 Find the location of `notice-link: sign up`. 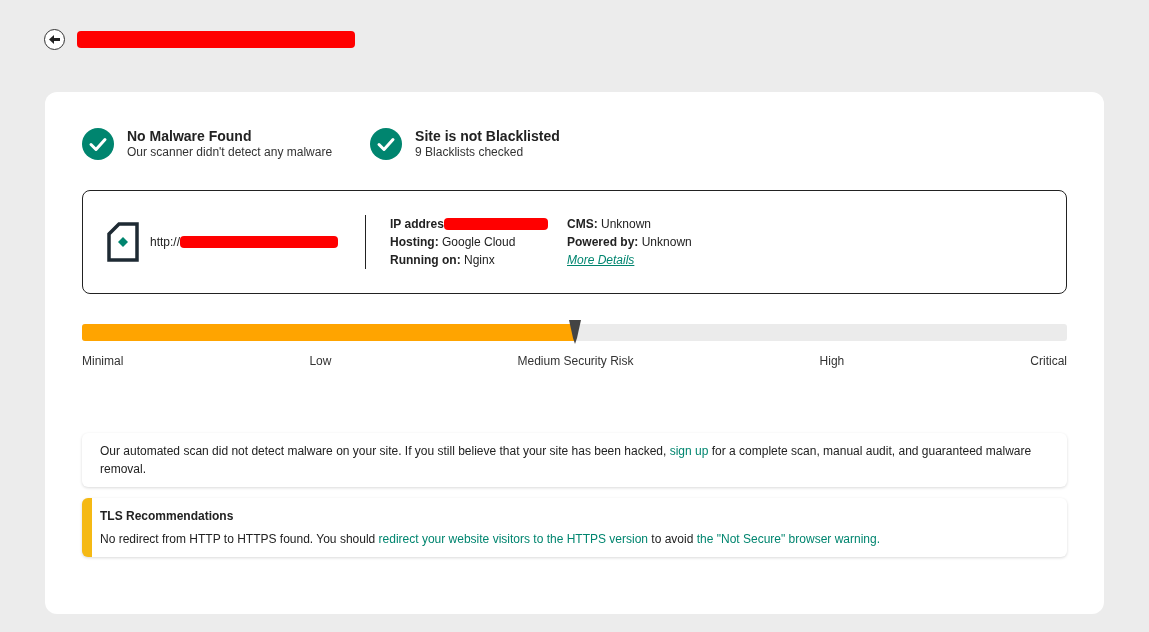

notice-link: sign up is located at coordinates (689, 451).